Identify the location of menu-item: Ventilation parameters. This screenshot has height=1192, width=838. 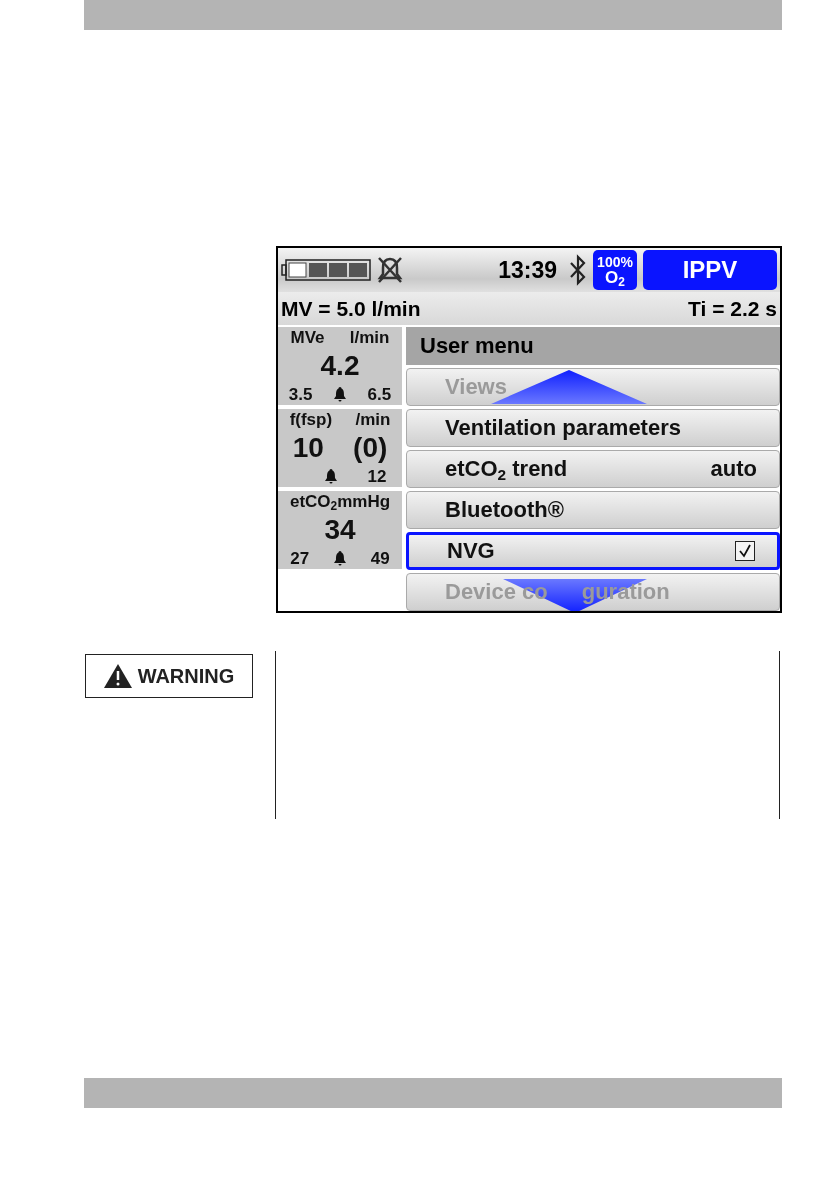
(593, 428).